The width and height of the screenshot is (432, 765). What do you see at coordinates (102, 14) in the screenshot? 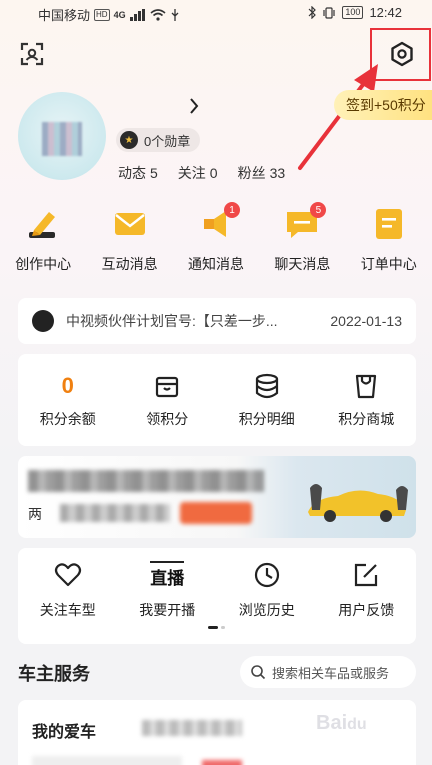
I see `hd-badge: HD` at bounding box center [102, 14].